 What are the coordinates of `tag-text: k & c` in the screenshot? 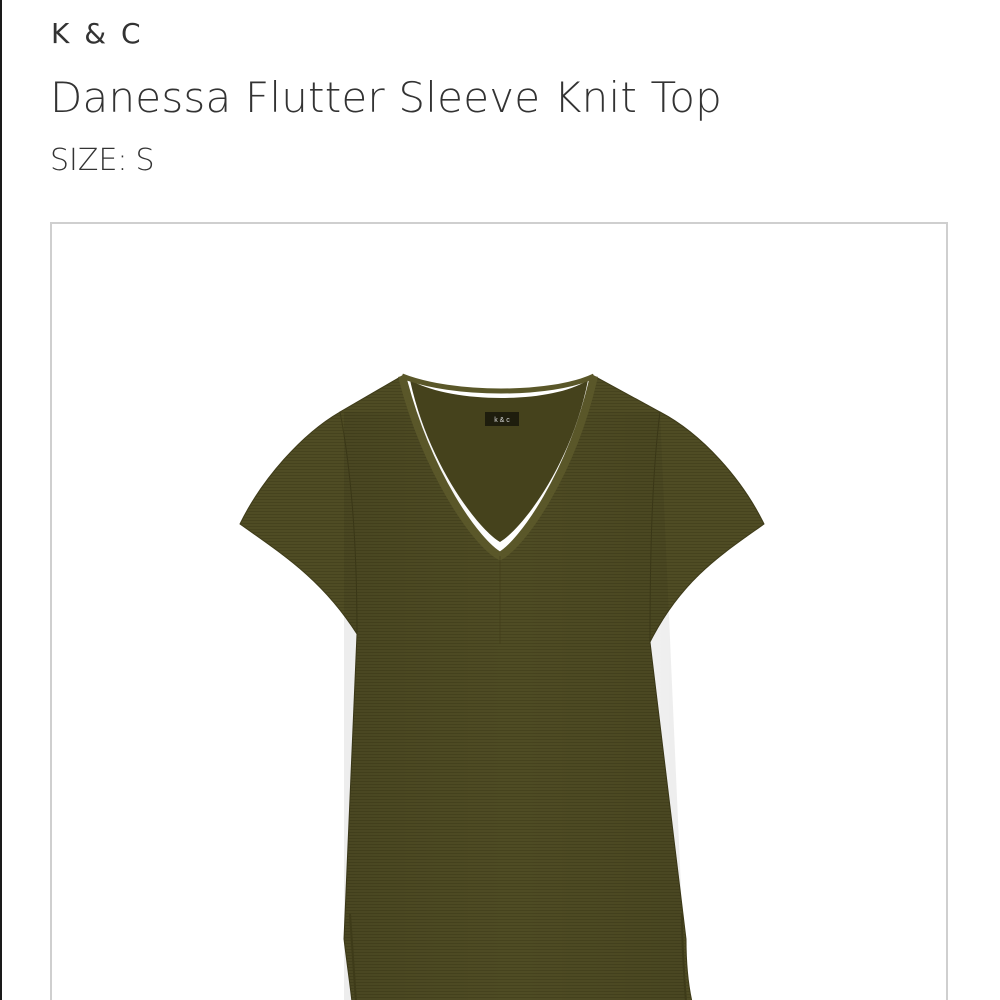 It's located at (502, 420).